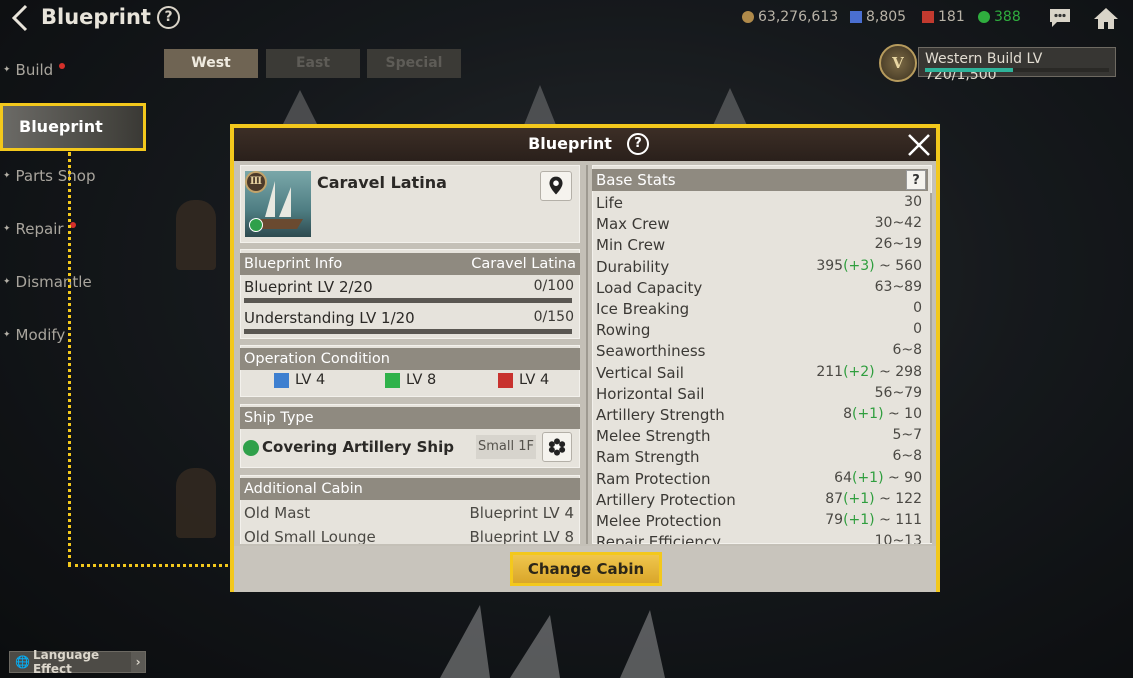  I want to click on resource-blue-flag-value: 8,805, so click(886, 17).